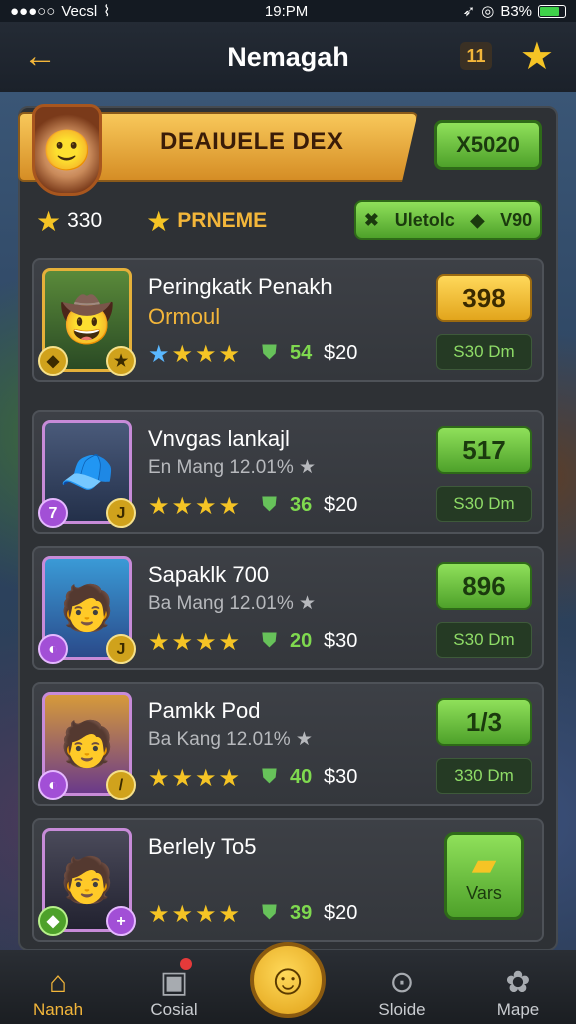  Describe the element at coordinates (240, 286) in the screenshot. I see `player-name: Peringkatk Penakh` at that location.